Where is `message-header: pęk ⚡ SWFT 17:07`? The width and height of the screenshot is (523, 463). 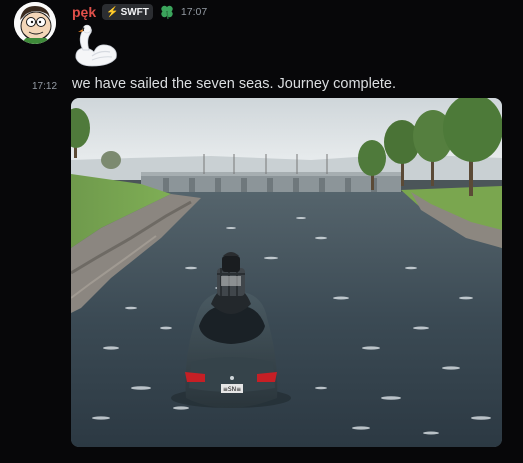 message-header: pęk ⚡ SWFT 17:07 is located at coordinates (139, 12).